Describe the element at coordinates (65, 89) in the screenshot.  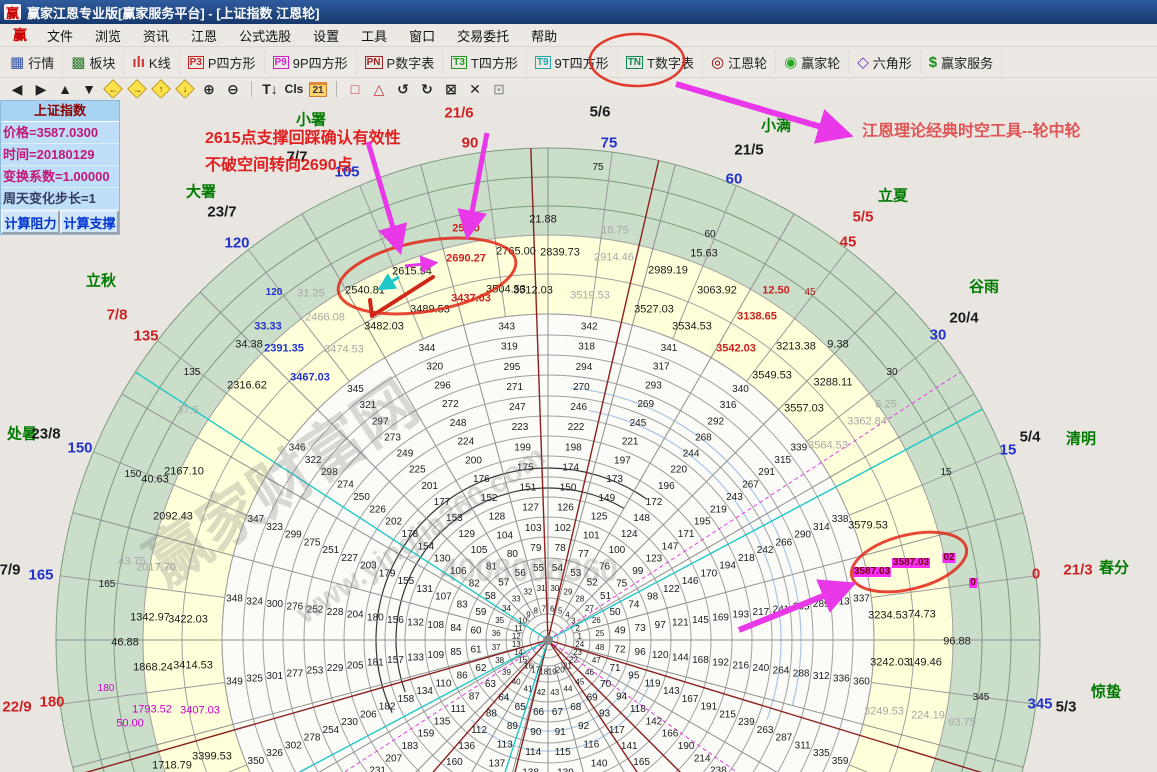
I see `nav-up-icon: ▲` at that location.